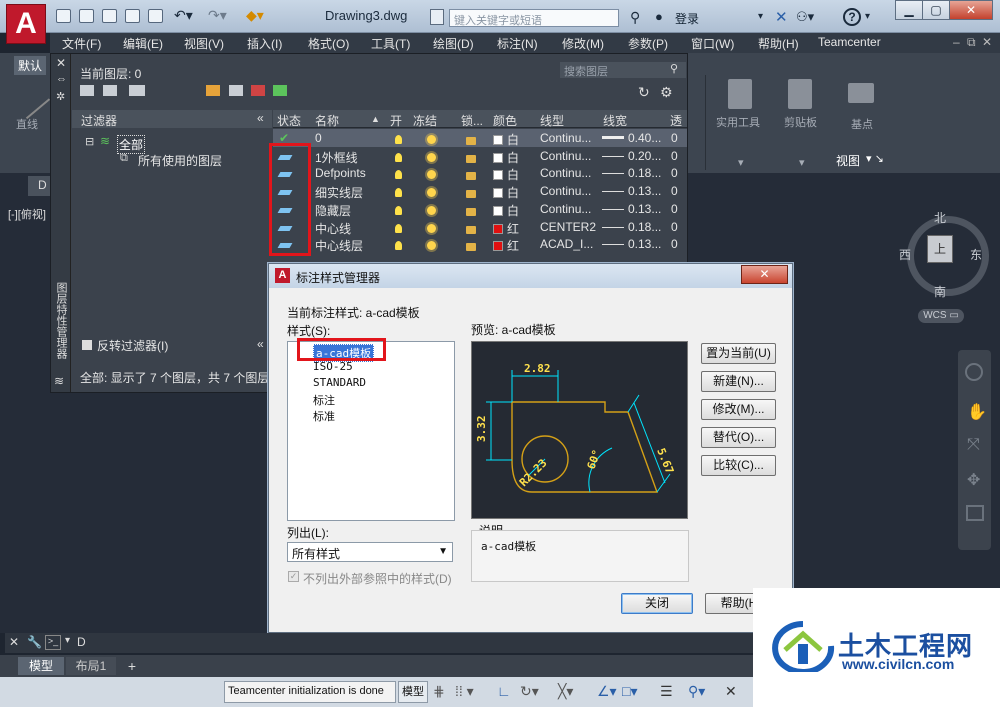  What do you see at coordinates (802, 162) in the screenshot?
I see `ribbon-dropdown-icon: ▾` at bounding box center [802, 162].